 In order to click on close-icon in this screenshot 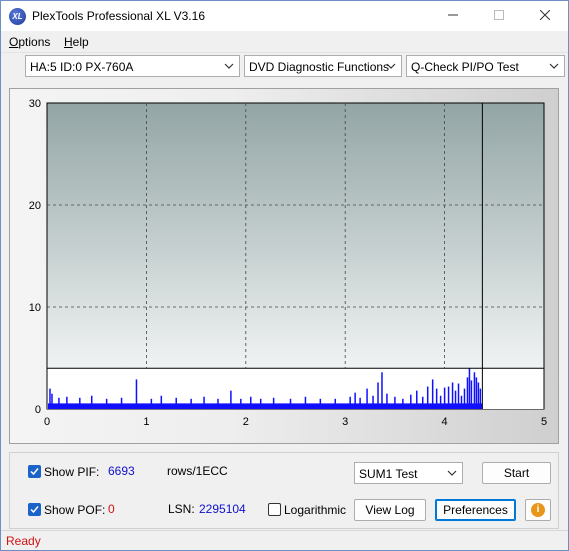, I will do `click(545, 16)`.